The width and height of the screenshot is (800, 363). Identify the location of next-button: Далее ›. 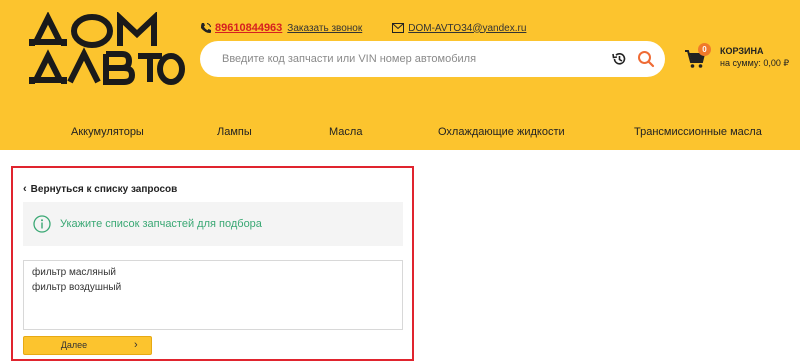
(87, 345).